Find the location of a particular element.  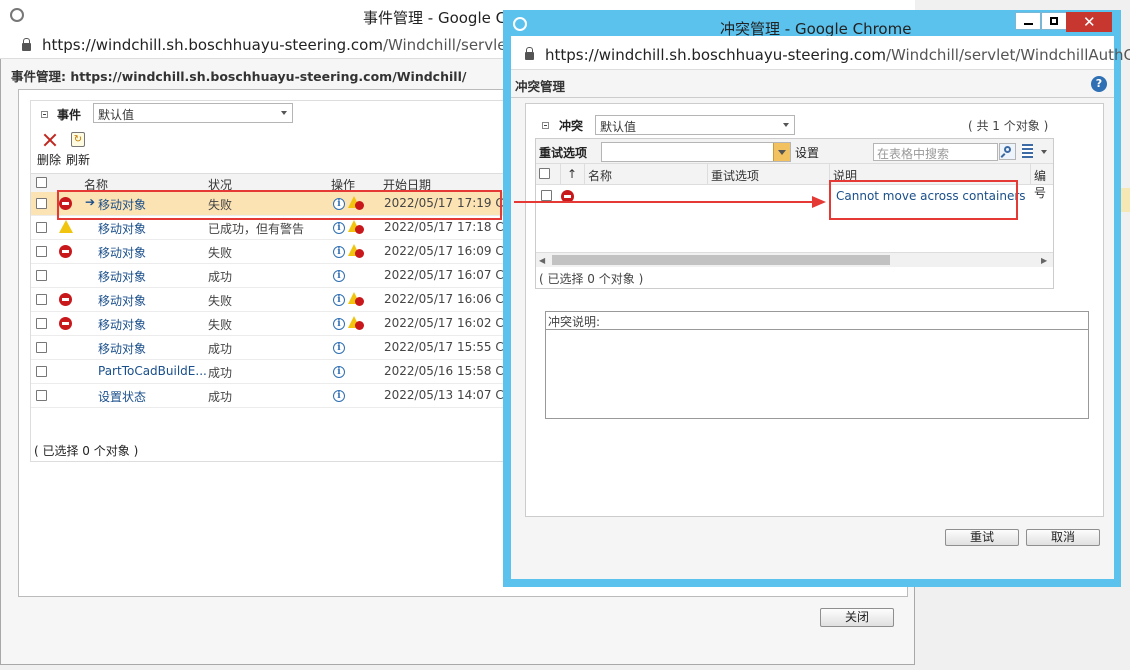

column-view-icon is located at coordinates (1027, 151).